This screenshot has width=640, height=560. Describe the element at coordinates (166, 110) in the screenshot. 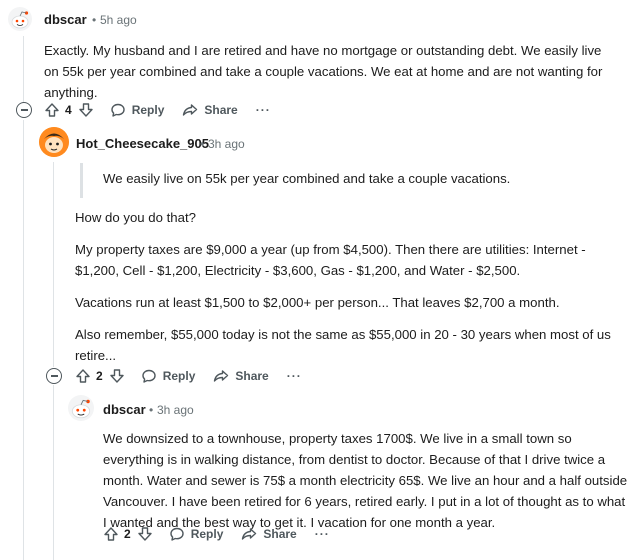

I see `comment-actions: 4 Reply Share ···` at that location.